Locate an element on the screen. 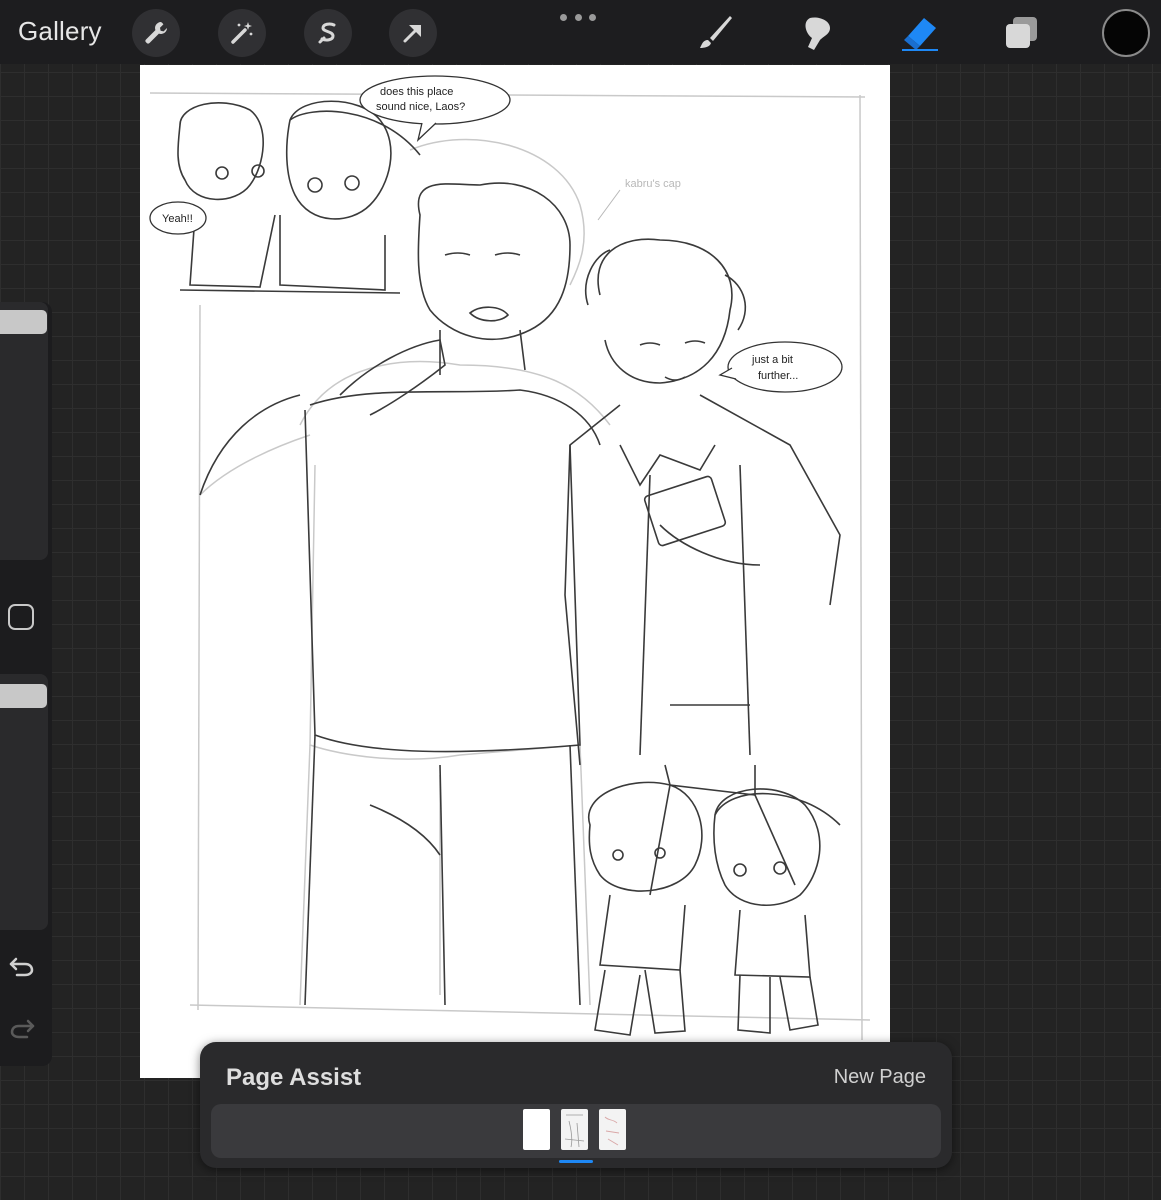  gallery-button: Gallery is located at coordinates (60, 31).